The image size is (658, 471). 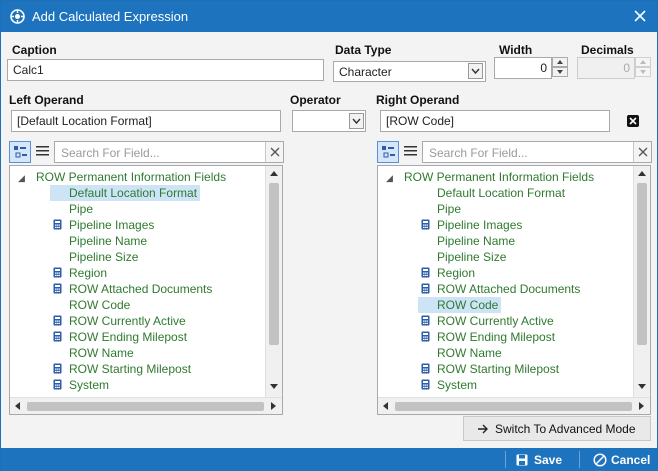 What do you see at coordinates (409, 71) in the screenshot?
I see `data-type-select: Character` at bounding box center [409, 71].